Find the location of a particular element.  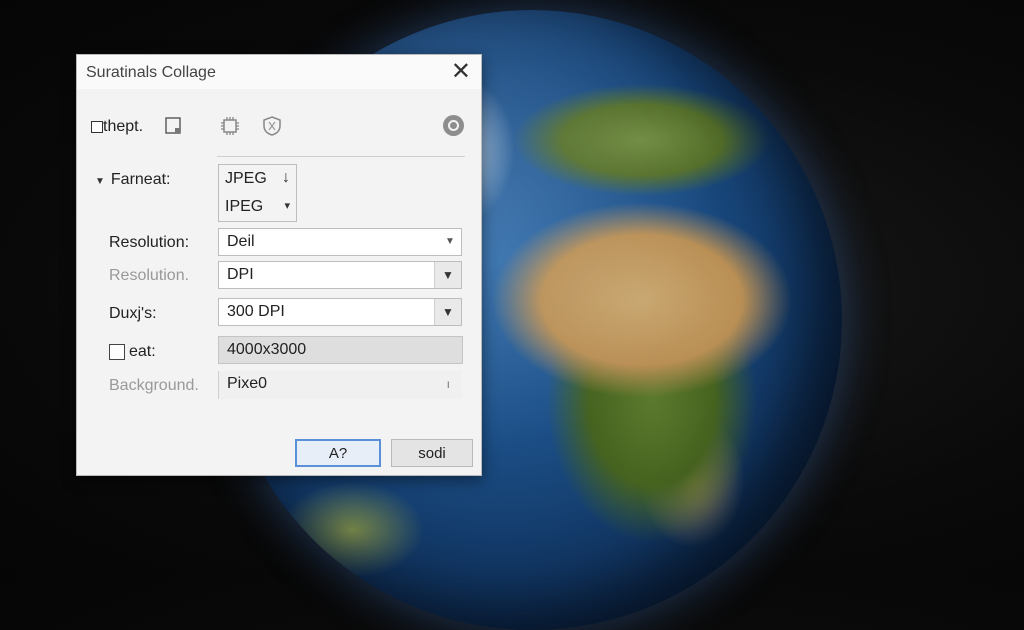

resolution-label: Resolution: is located at coordinates (149, 242).